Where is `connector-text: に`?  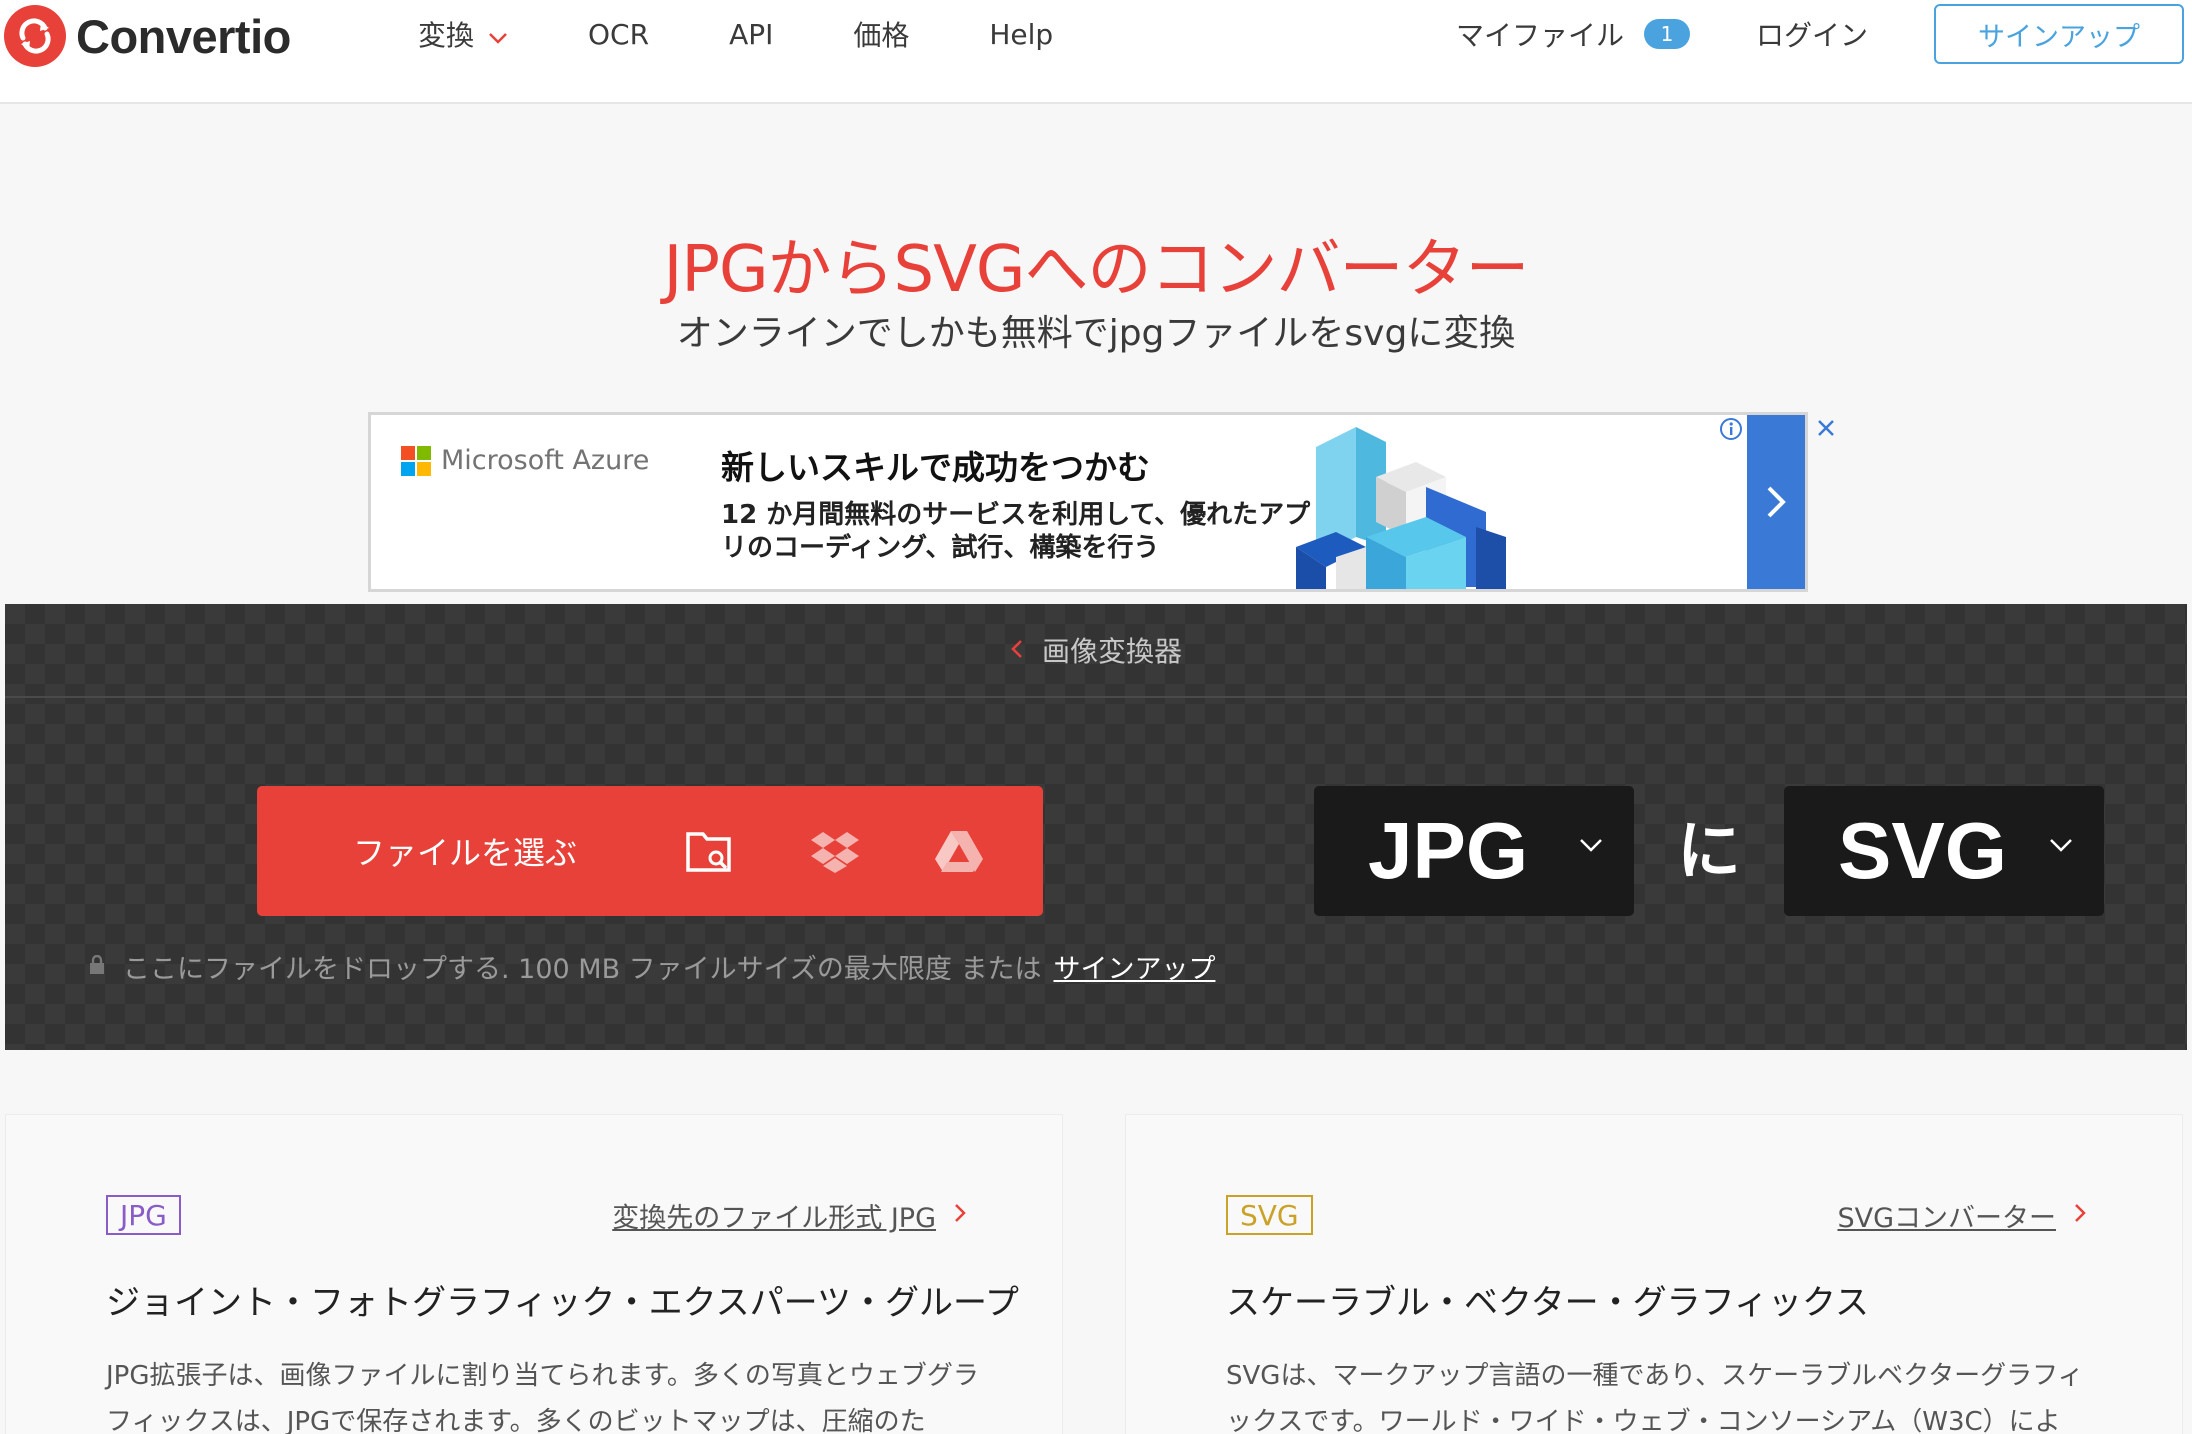
connector-text: に is located at coordinates (1709, 852).